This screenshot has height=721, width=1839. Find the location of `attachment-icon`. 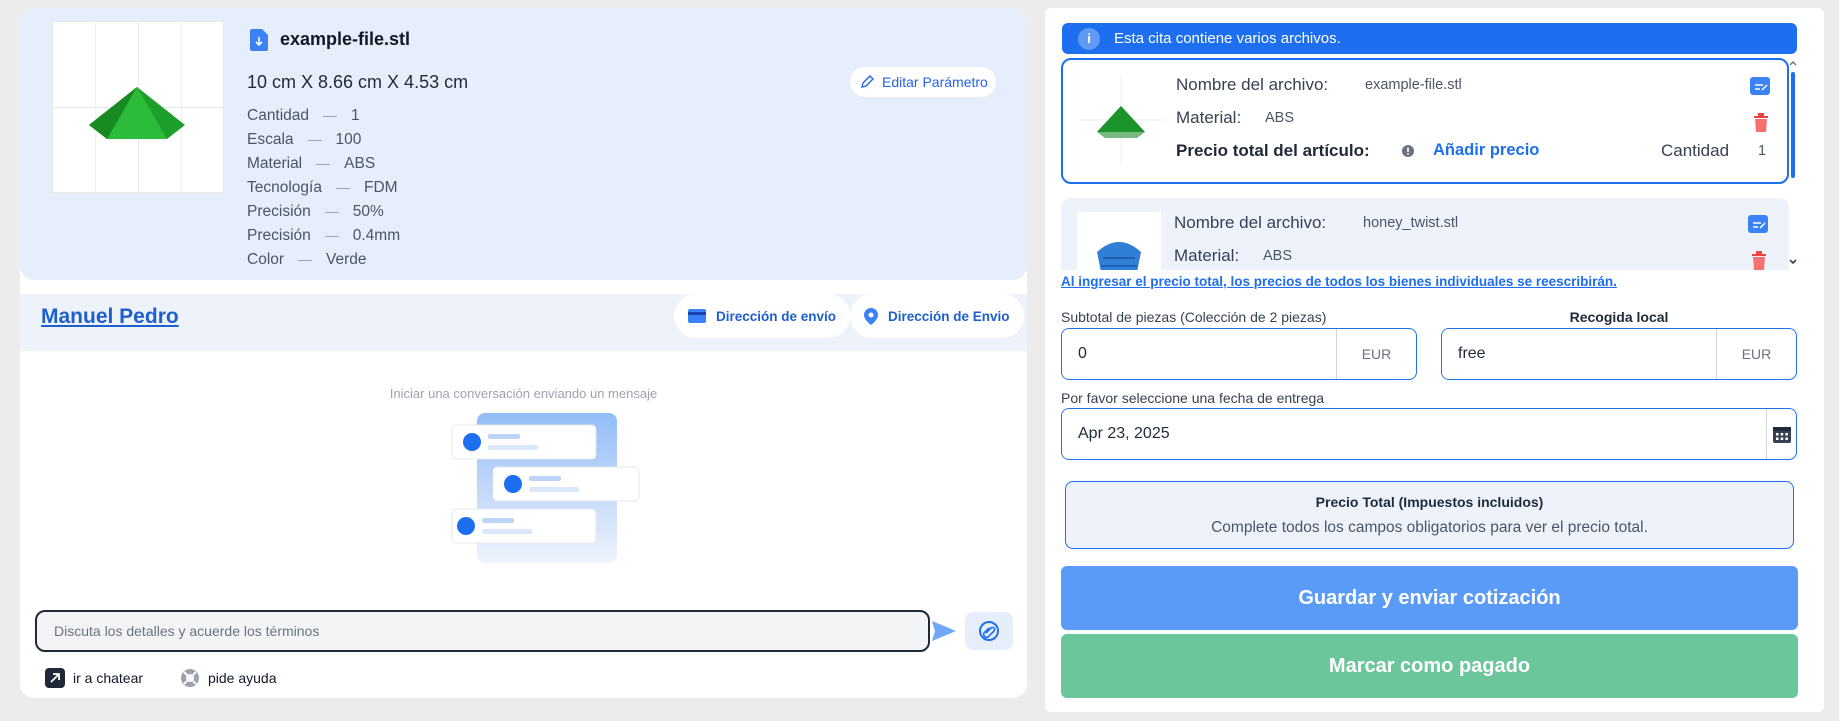

attachment-icon is located at coordinates (989, 631).